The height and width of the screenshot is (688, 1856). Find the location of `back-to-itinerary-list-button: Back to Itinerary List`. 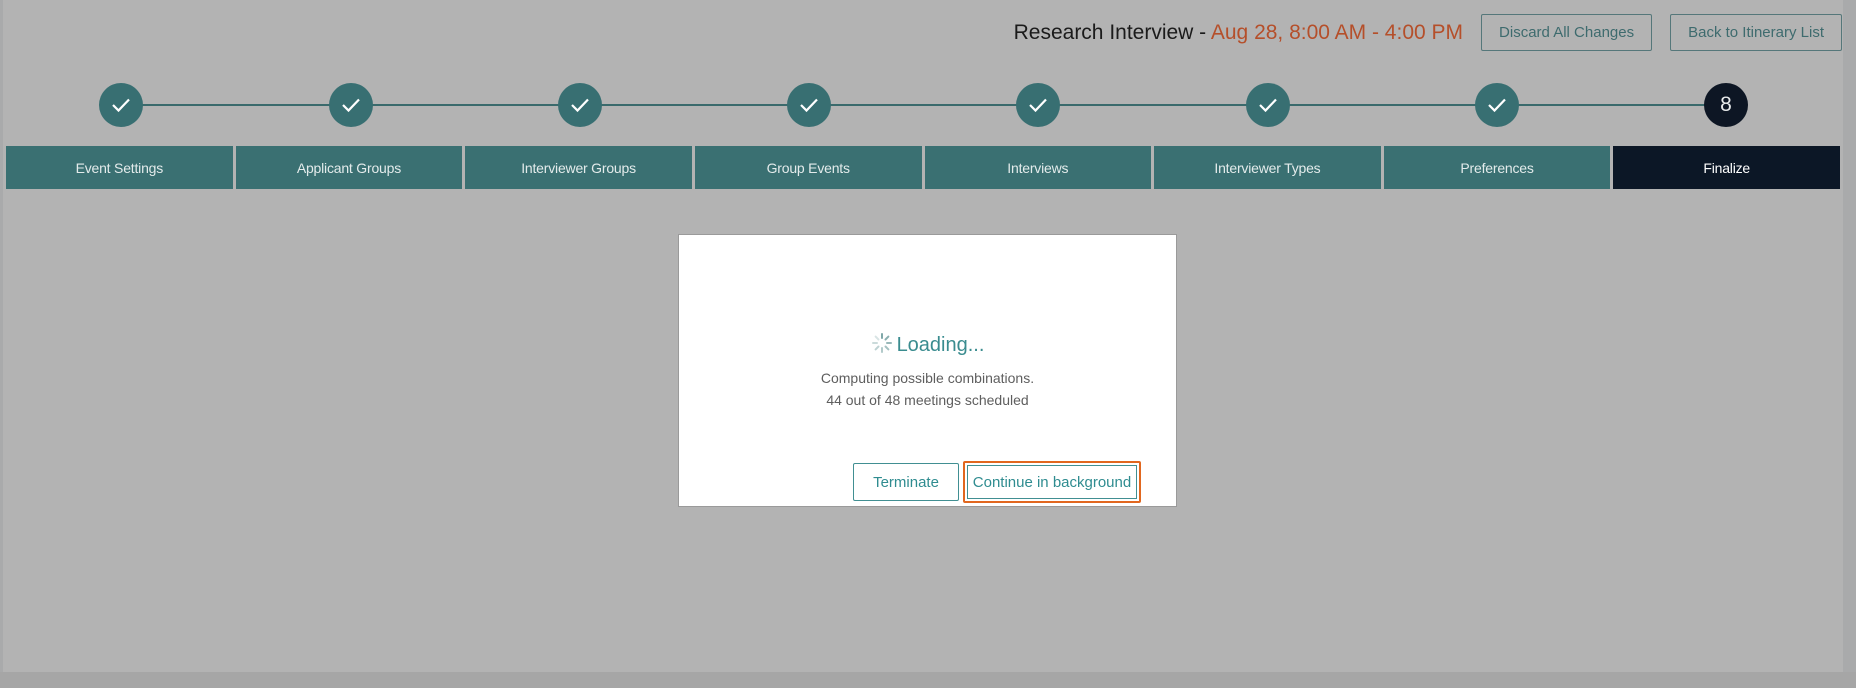

back-to-itinerary-list-button: Back to Itinerary List is located at coordinates (1756, 32).